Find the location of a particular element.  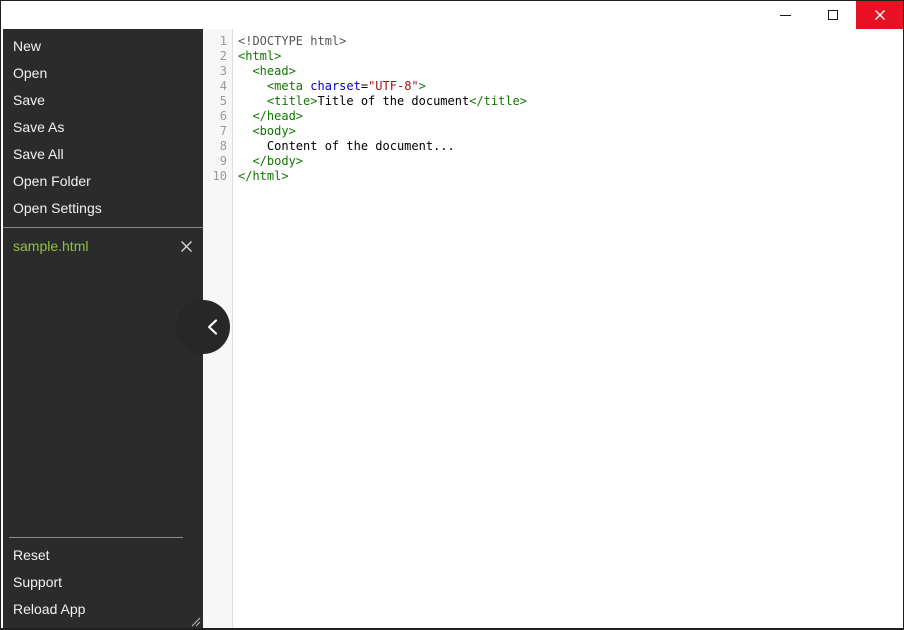

chevron-left-icon is located at coordinates (212, 327).